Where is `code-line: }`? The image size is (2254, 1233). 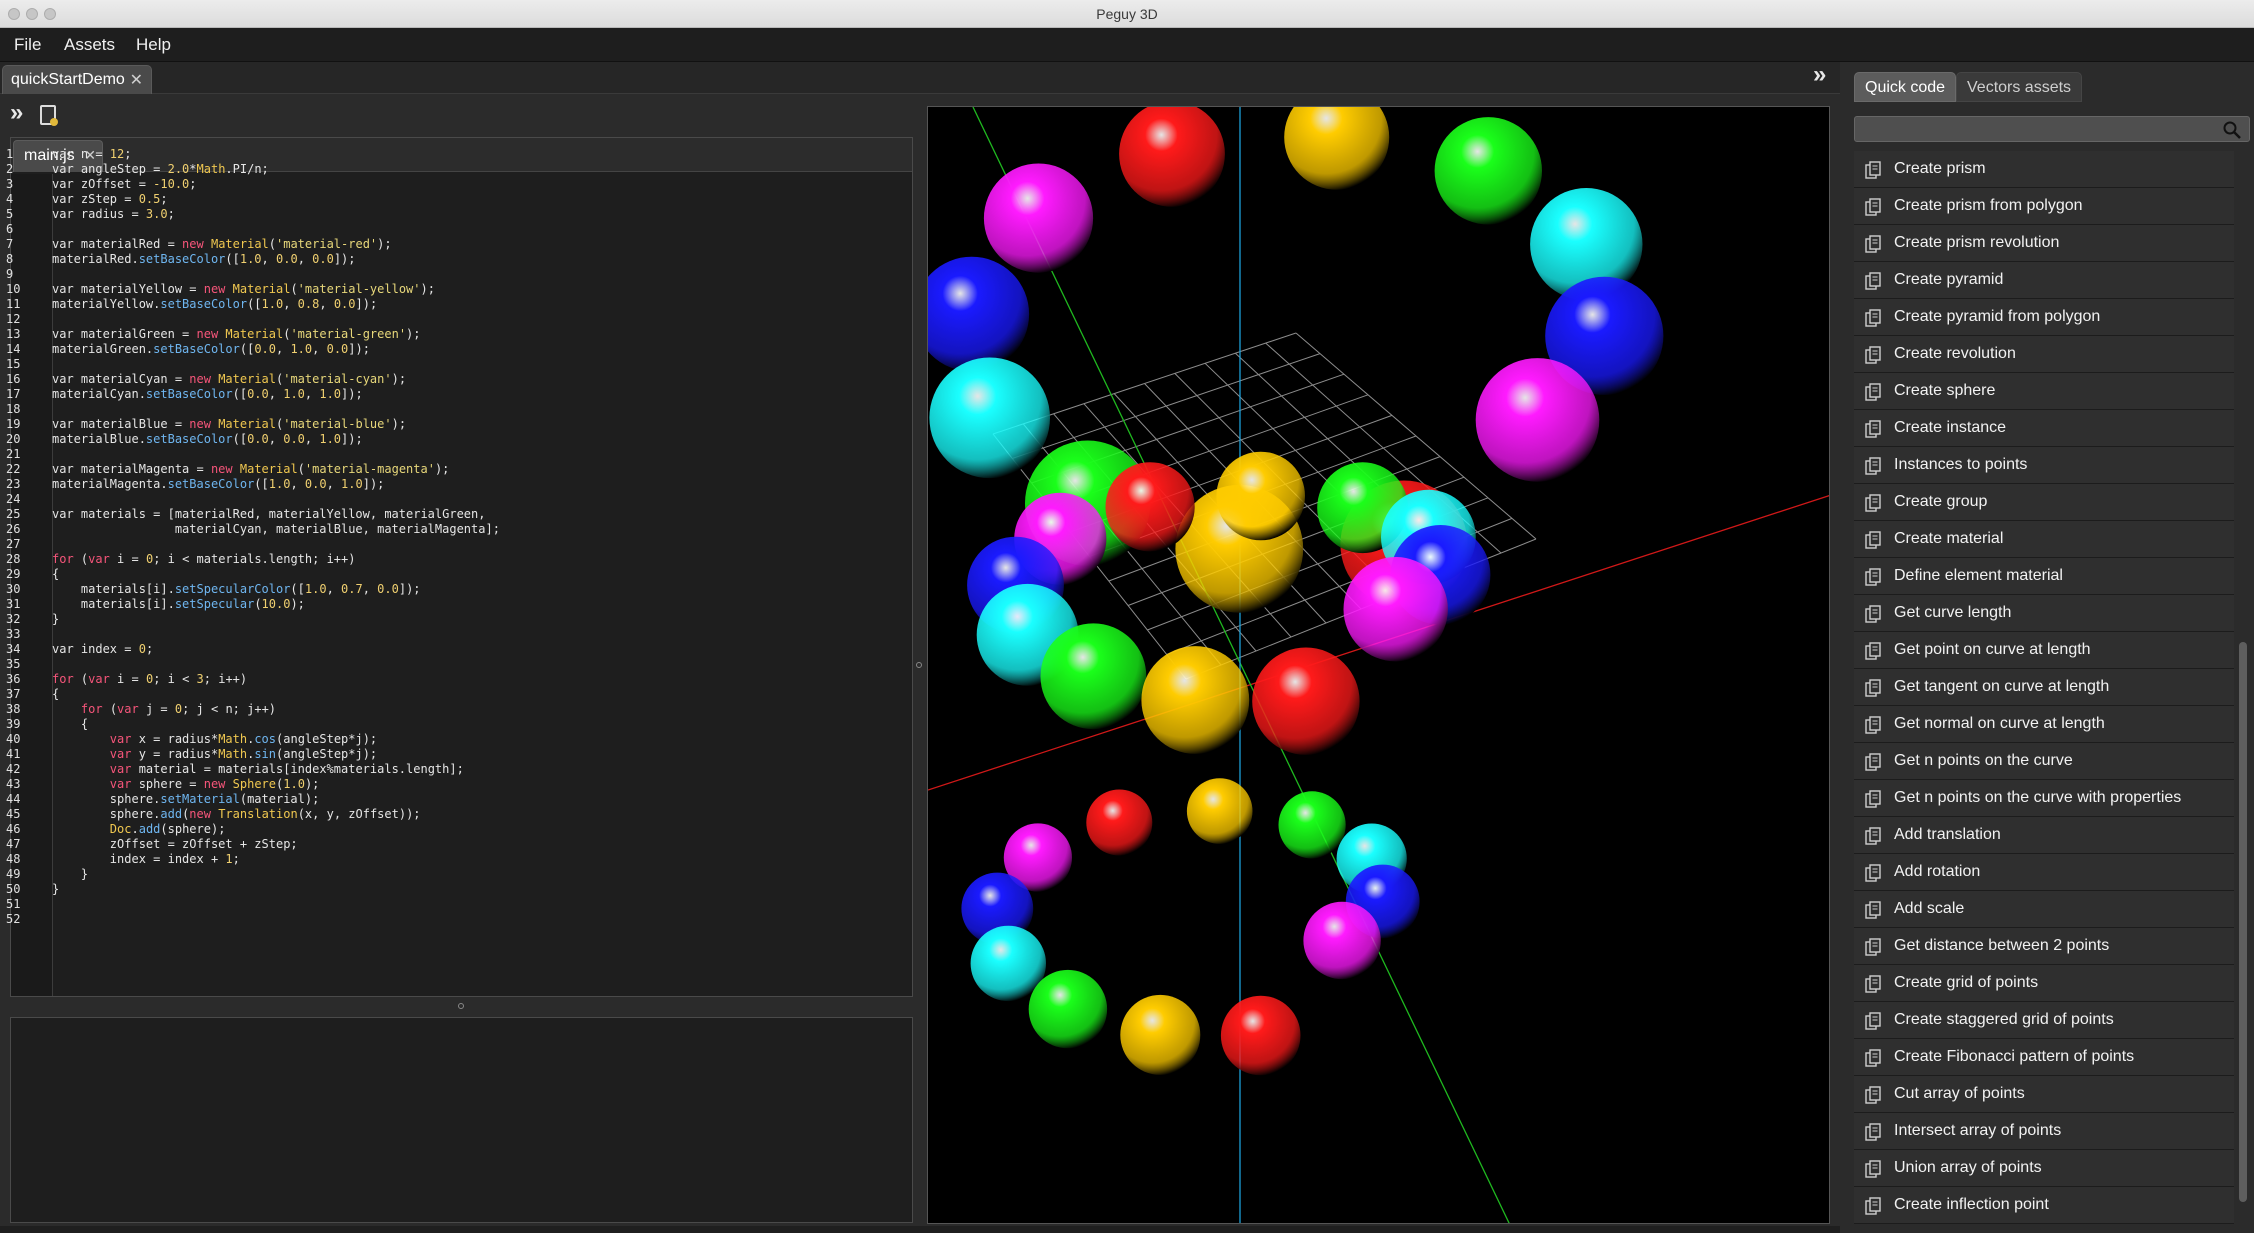
code-line: } is located at coordinates (276, 874).